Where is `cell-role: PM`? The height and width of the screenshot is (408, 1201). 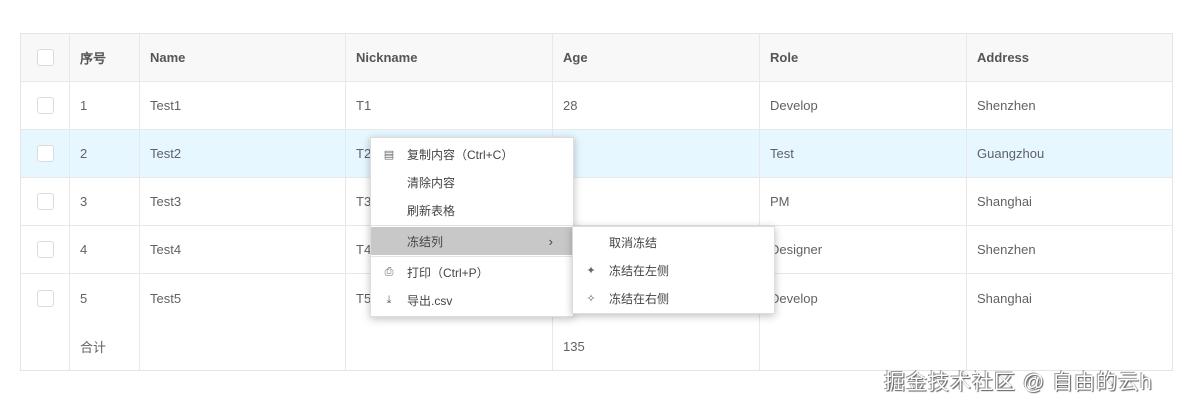 cell-role: PM is located at coordinates (863, 201).